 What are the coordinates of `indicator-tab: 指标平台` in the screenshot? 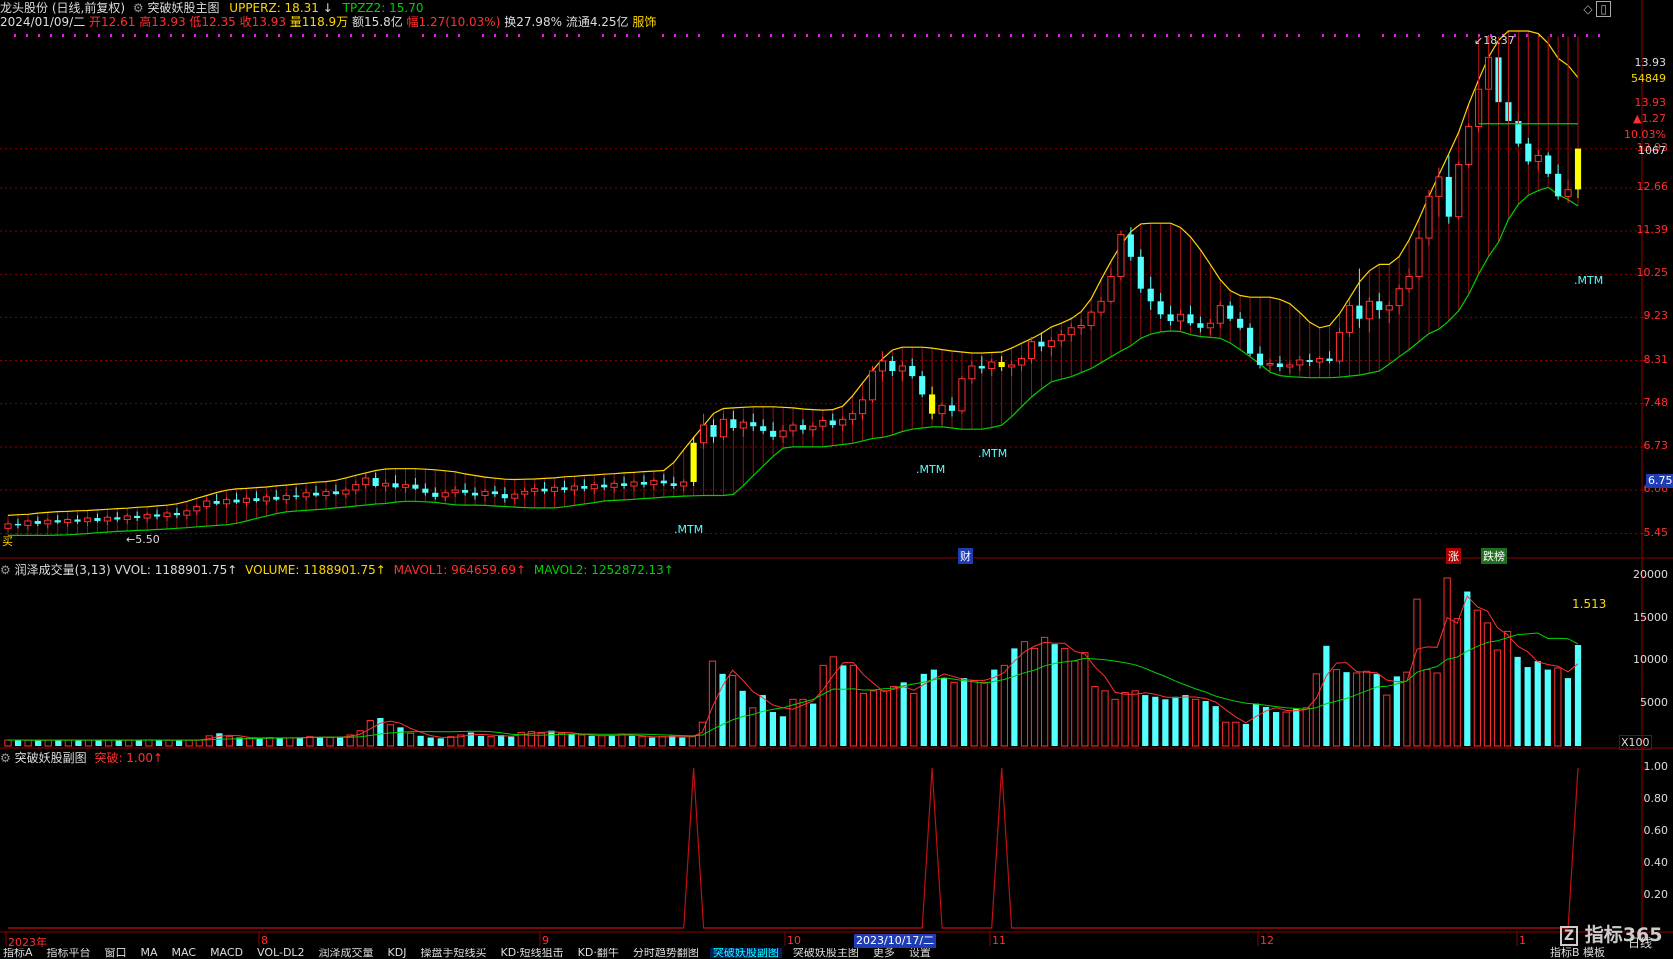 It's located at (69, 953).